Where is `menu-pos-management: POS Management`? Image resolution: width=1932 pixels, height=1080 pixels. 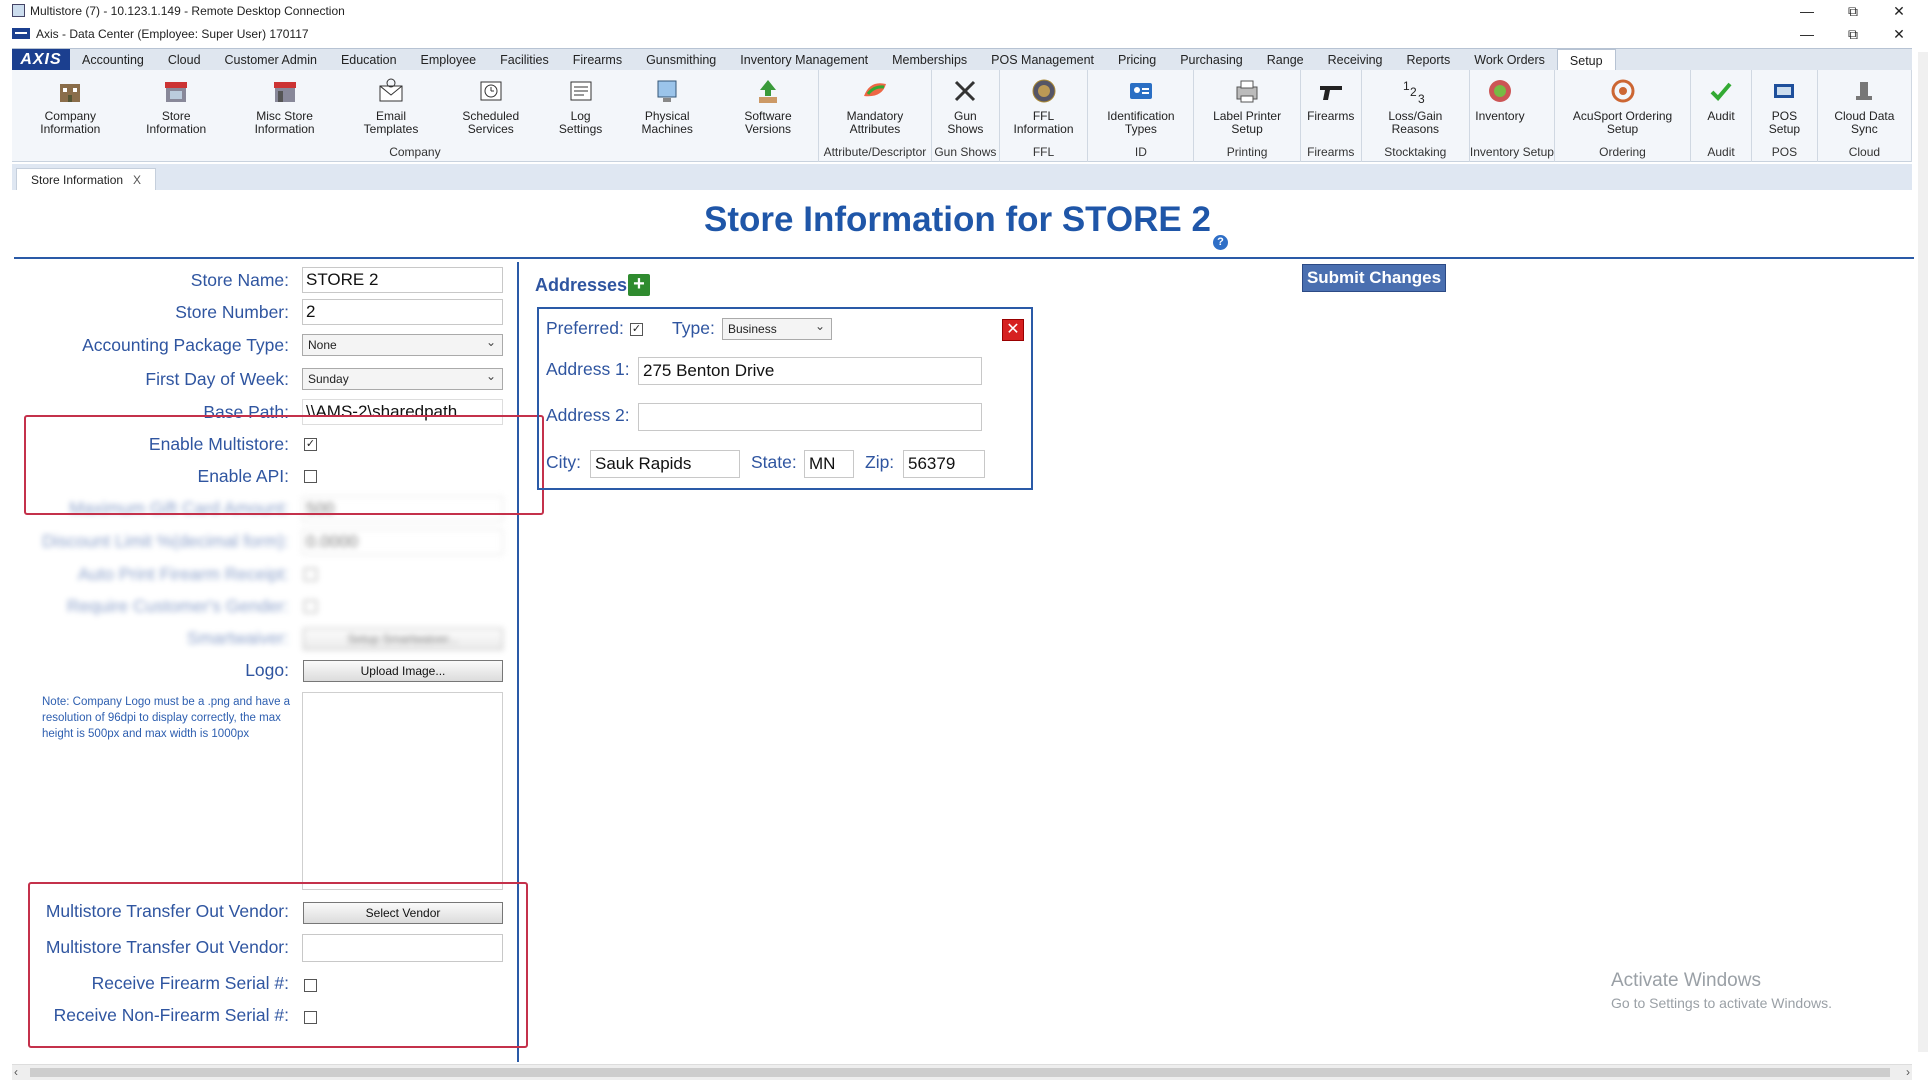
menu-pos-management: POS Management is located at coordinates (1042, 59).